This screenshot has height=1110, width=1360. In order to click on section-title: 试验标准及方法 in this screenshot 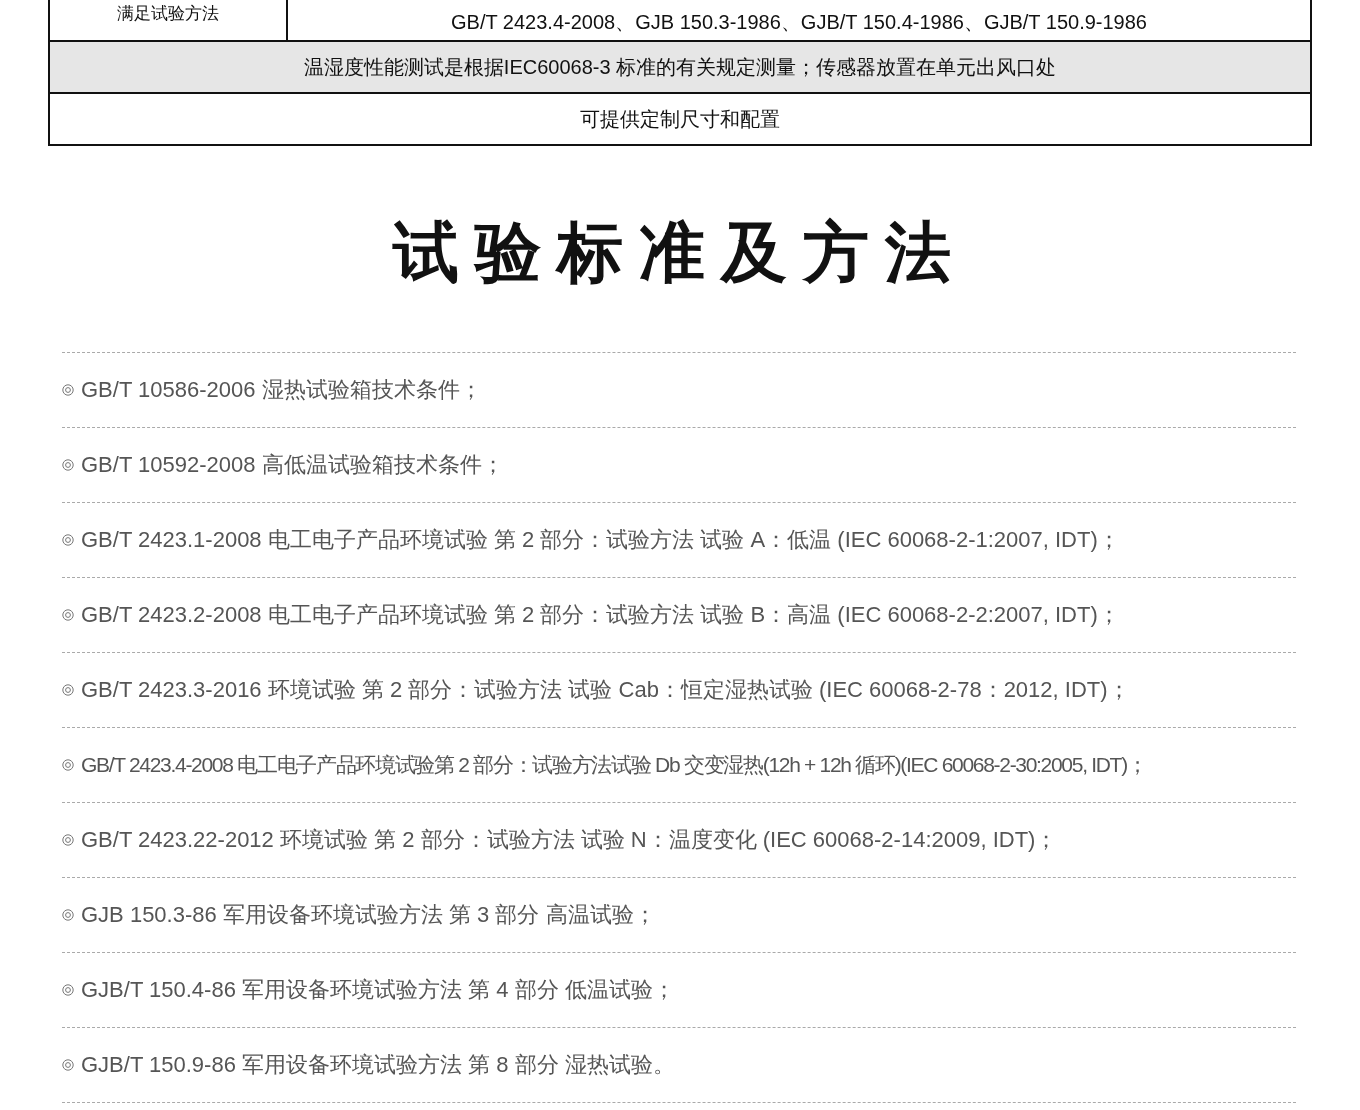, I will do `click(679, 252)`.